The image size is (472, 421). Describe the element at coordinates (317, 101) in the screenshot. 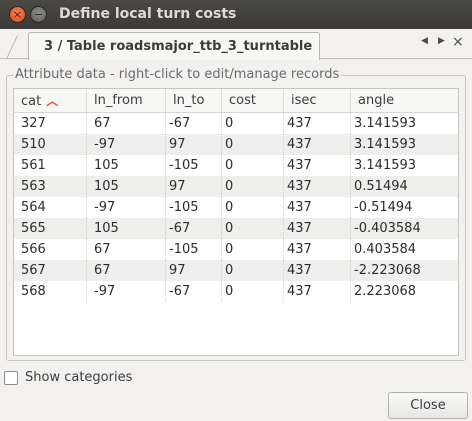

I see `column-header-isec: isec` at that location.